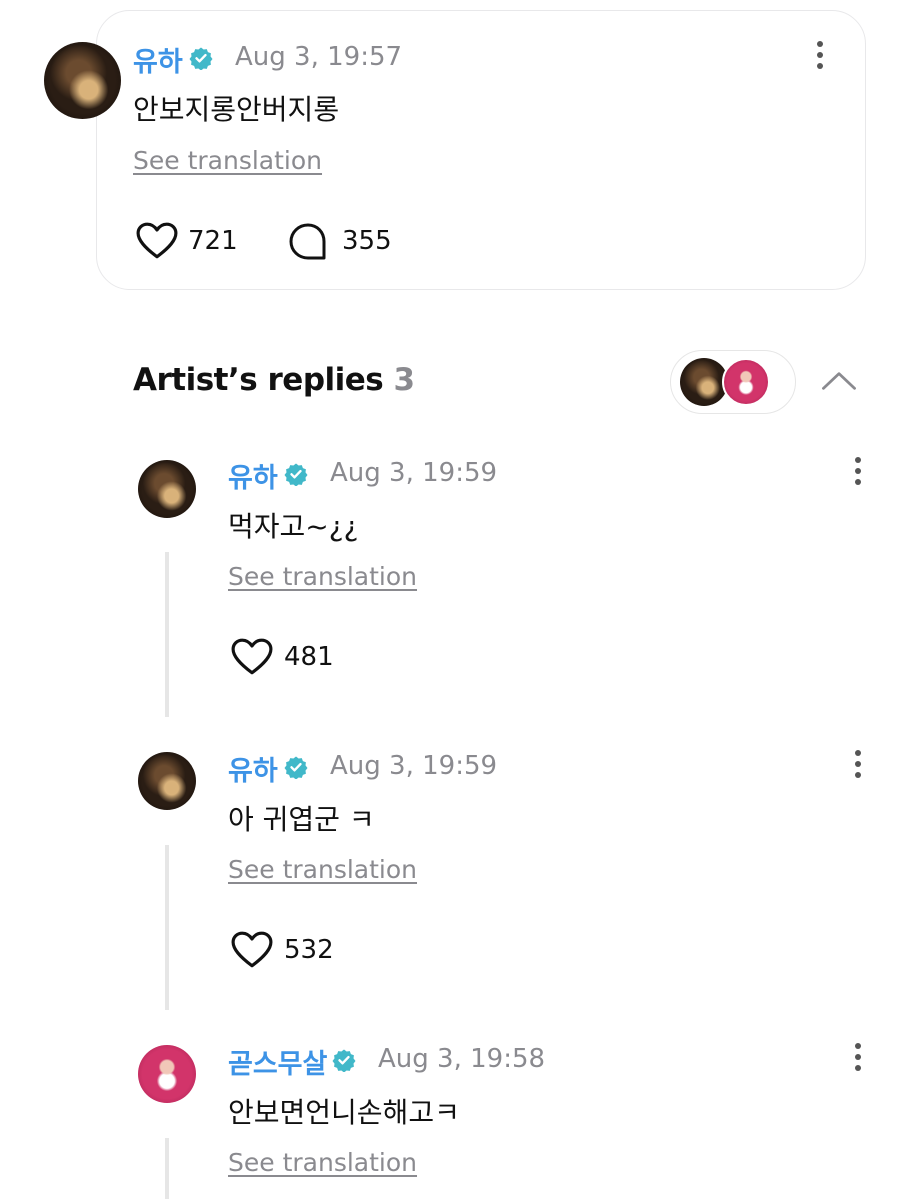  I want to click on reply-3-text: 안보면언니손해고ㅋ, so click(344, 1112).